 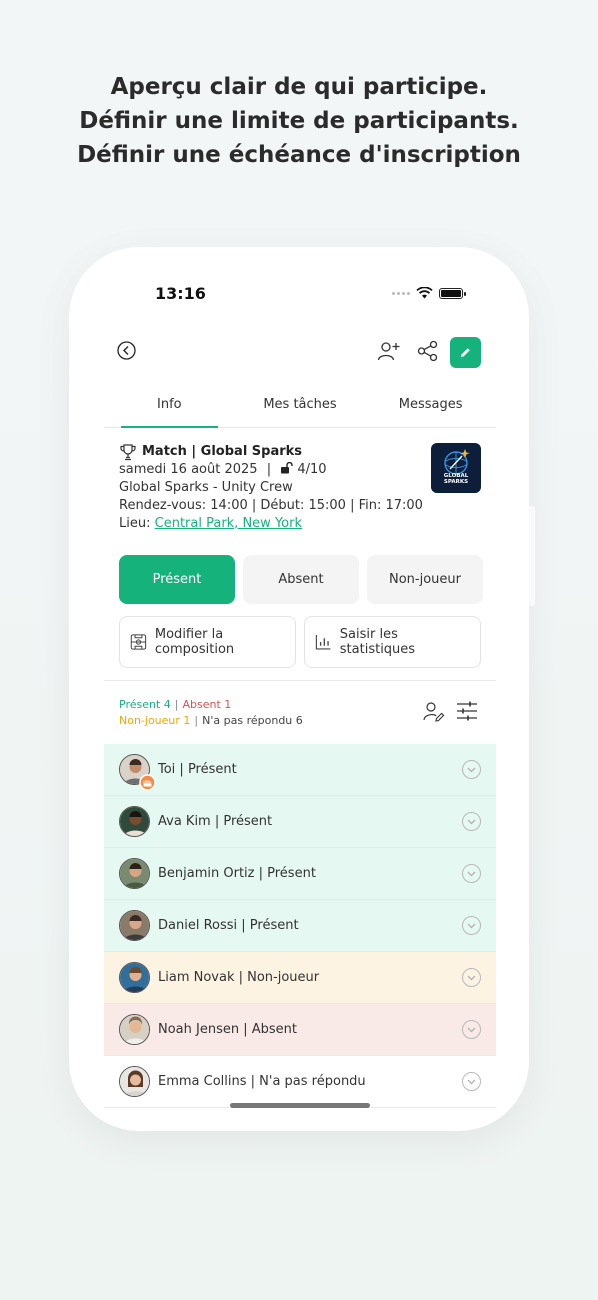 What do you see at coordinates (206, 487) in the screenshot?
I see `event-teams: Global Sparks - Unity Crew` at bounding box center [206, 487].